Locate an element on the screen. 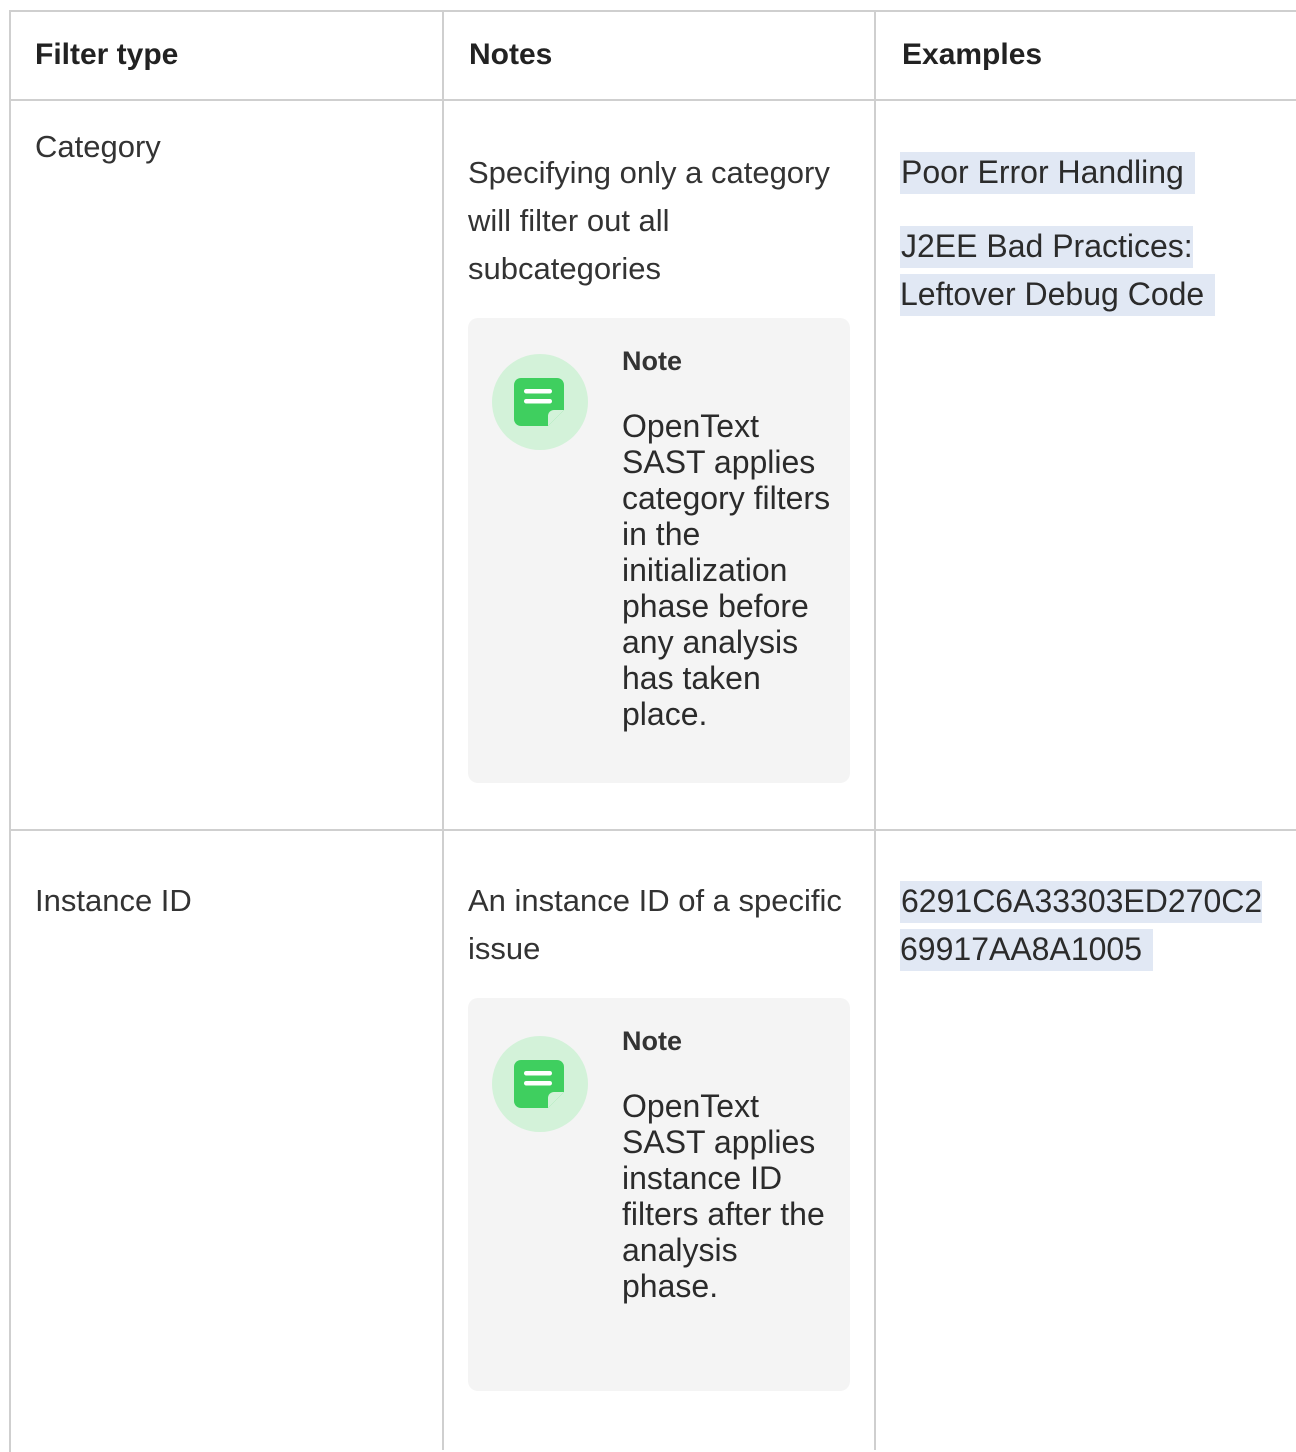 Image resolution: width=1296 pixels, height=1452 pixels. example-code: 6291C6A33303ED270C269917AA8A1005 is located at coordinates (1081, 926).